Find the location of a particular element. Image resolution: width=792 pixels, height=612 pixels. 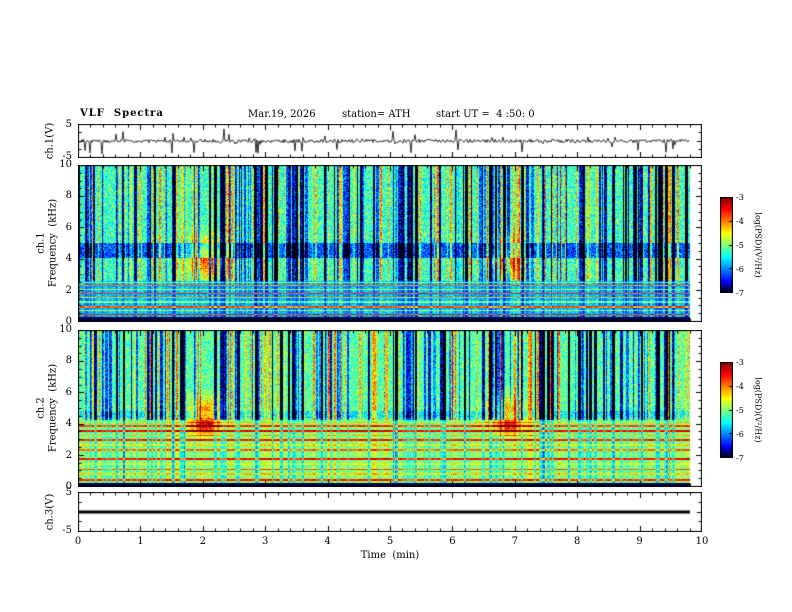

x-tick-label: 4 is located at coordinates (327, 541).